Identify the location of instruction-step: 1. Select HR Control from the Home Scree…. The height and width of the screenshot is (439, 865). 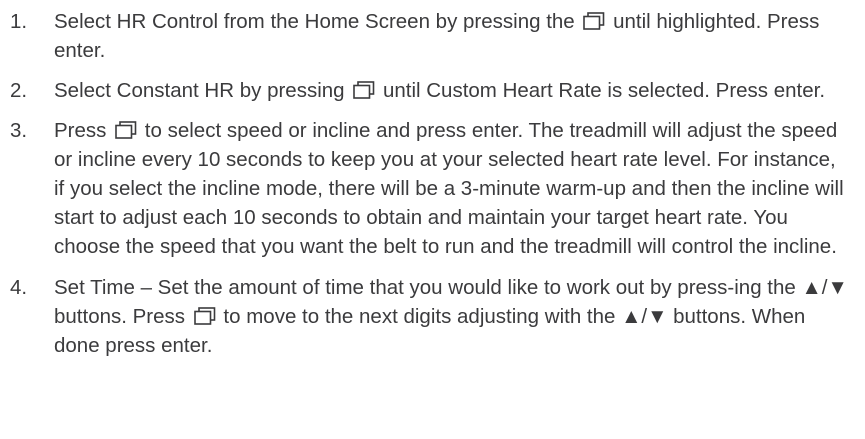
(432, 36).